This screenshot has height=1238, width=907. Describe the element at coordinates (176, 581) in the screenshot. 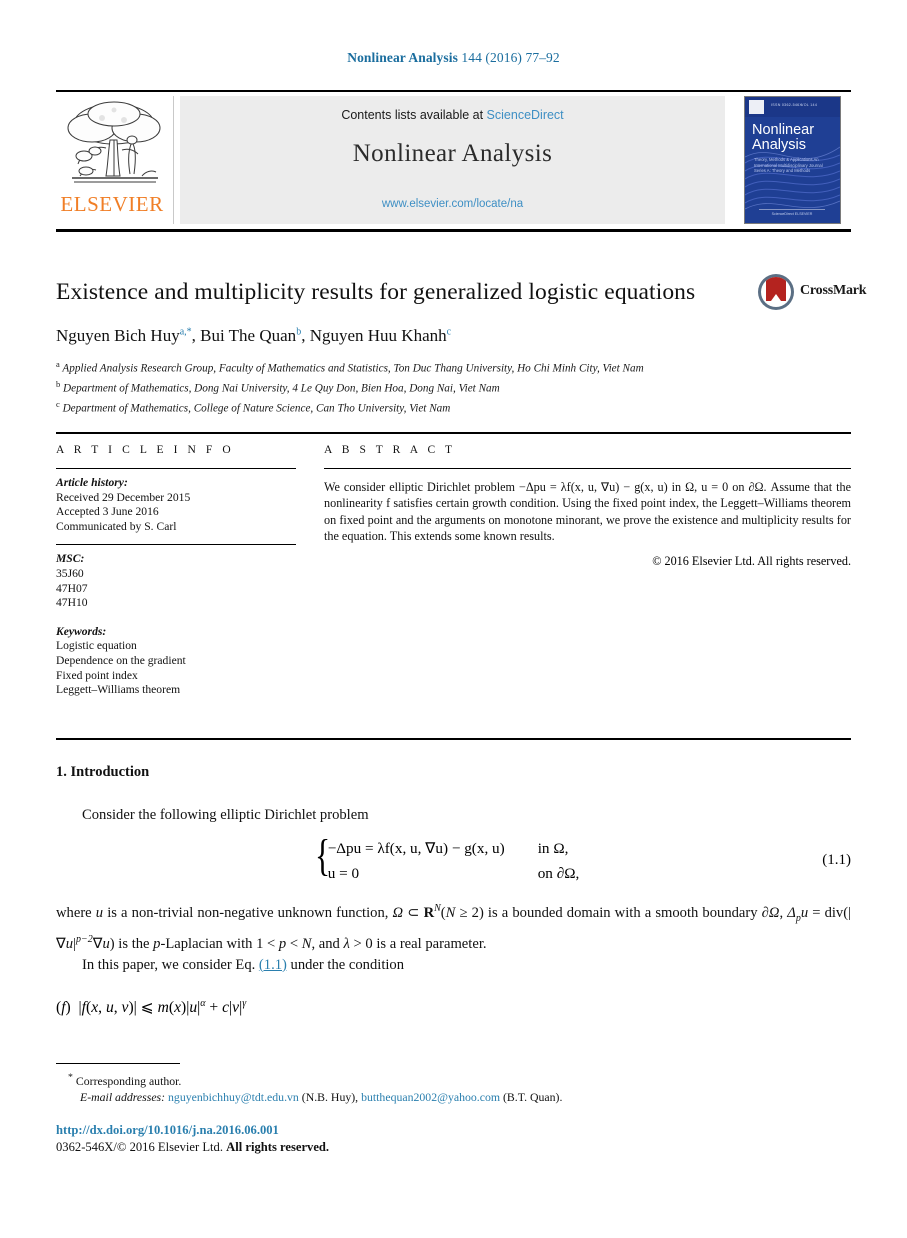

I see `msc-group: MSC: 35J60 47H07 47H10` at that location.